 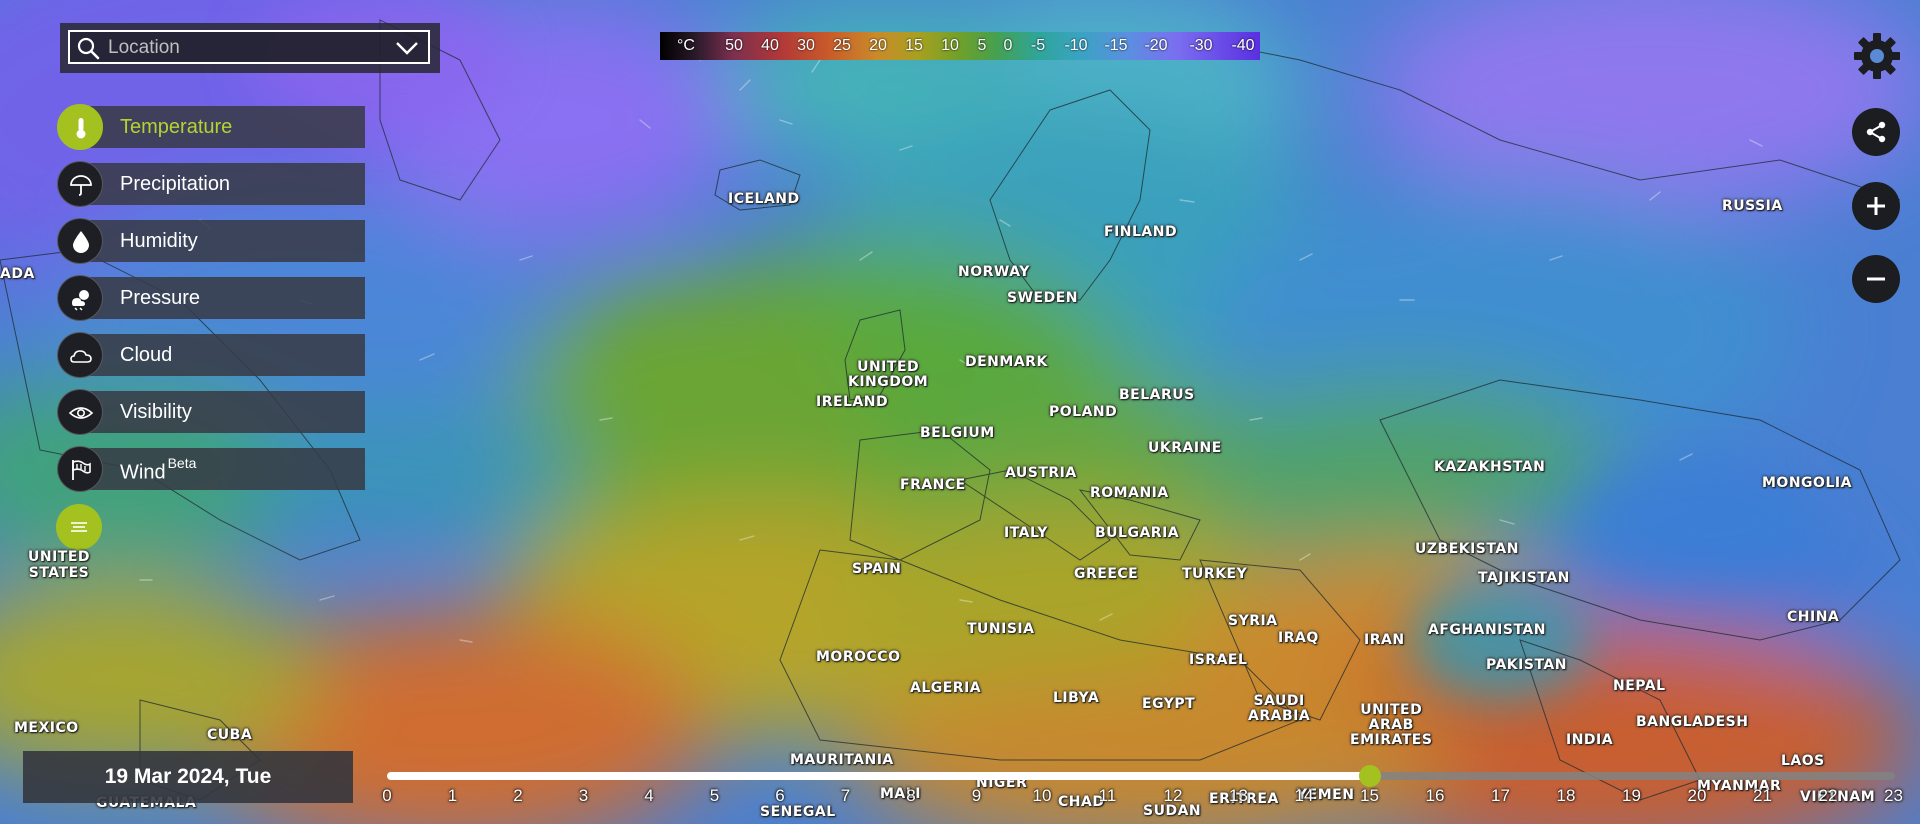 What do you see at coordinates (156, 412) in the screenshot?
I see `layer-label: Visibility` at bounding box center [156, 412].